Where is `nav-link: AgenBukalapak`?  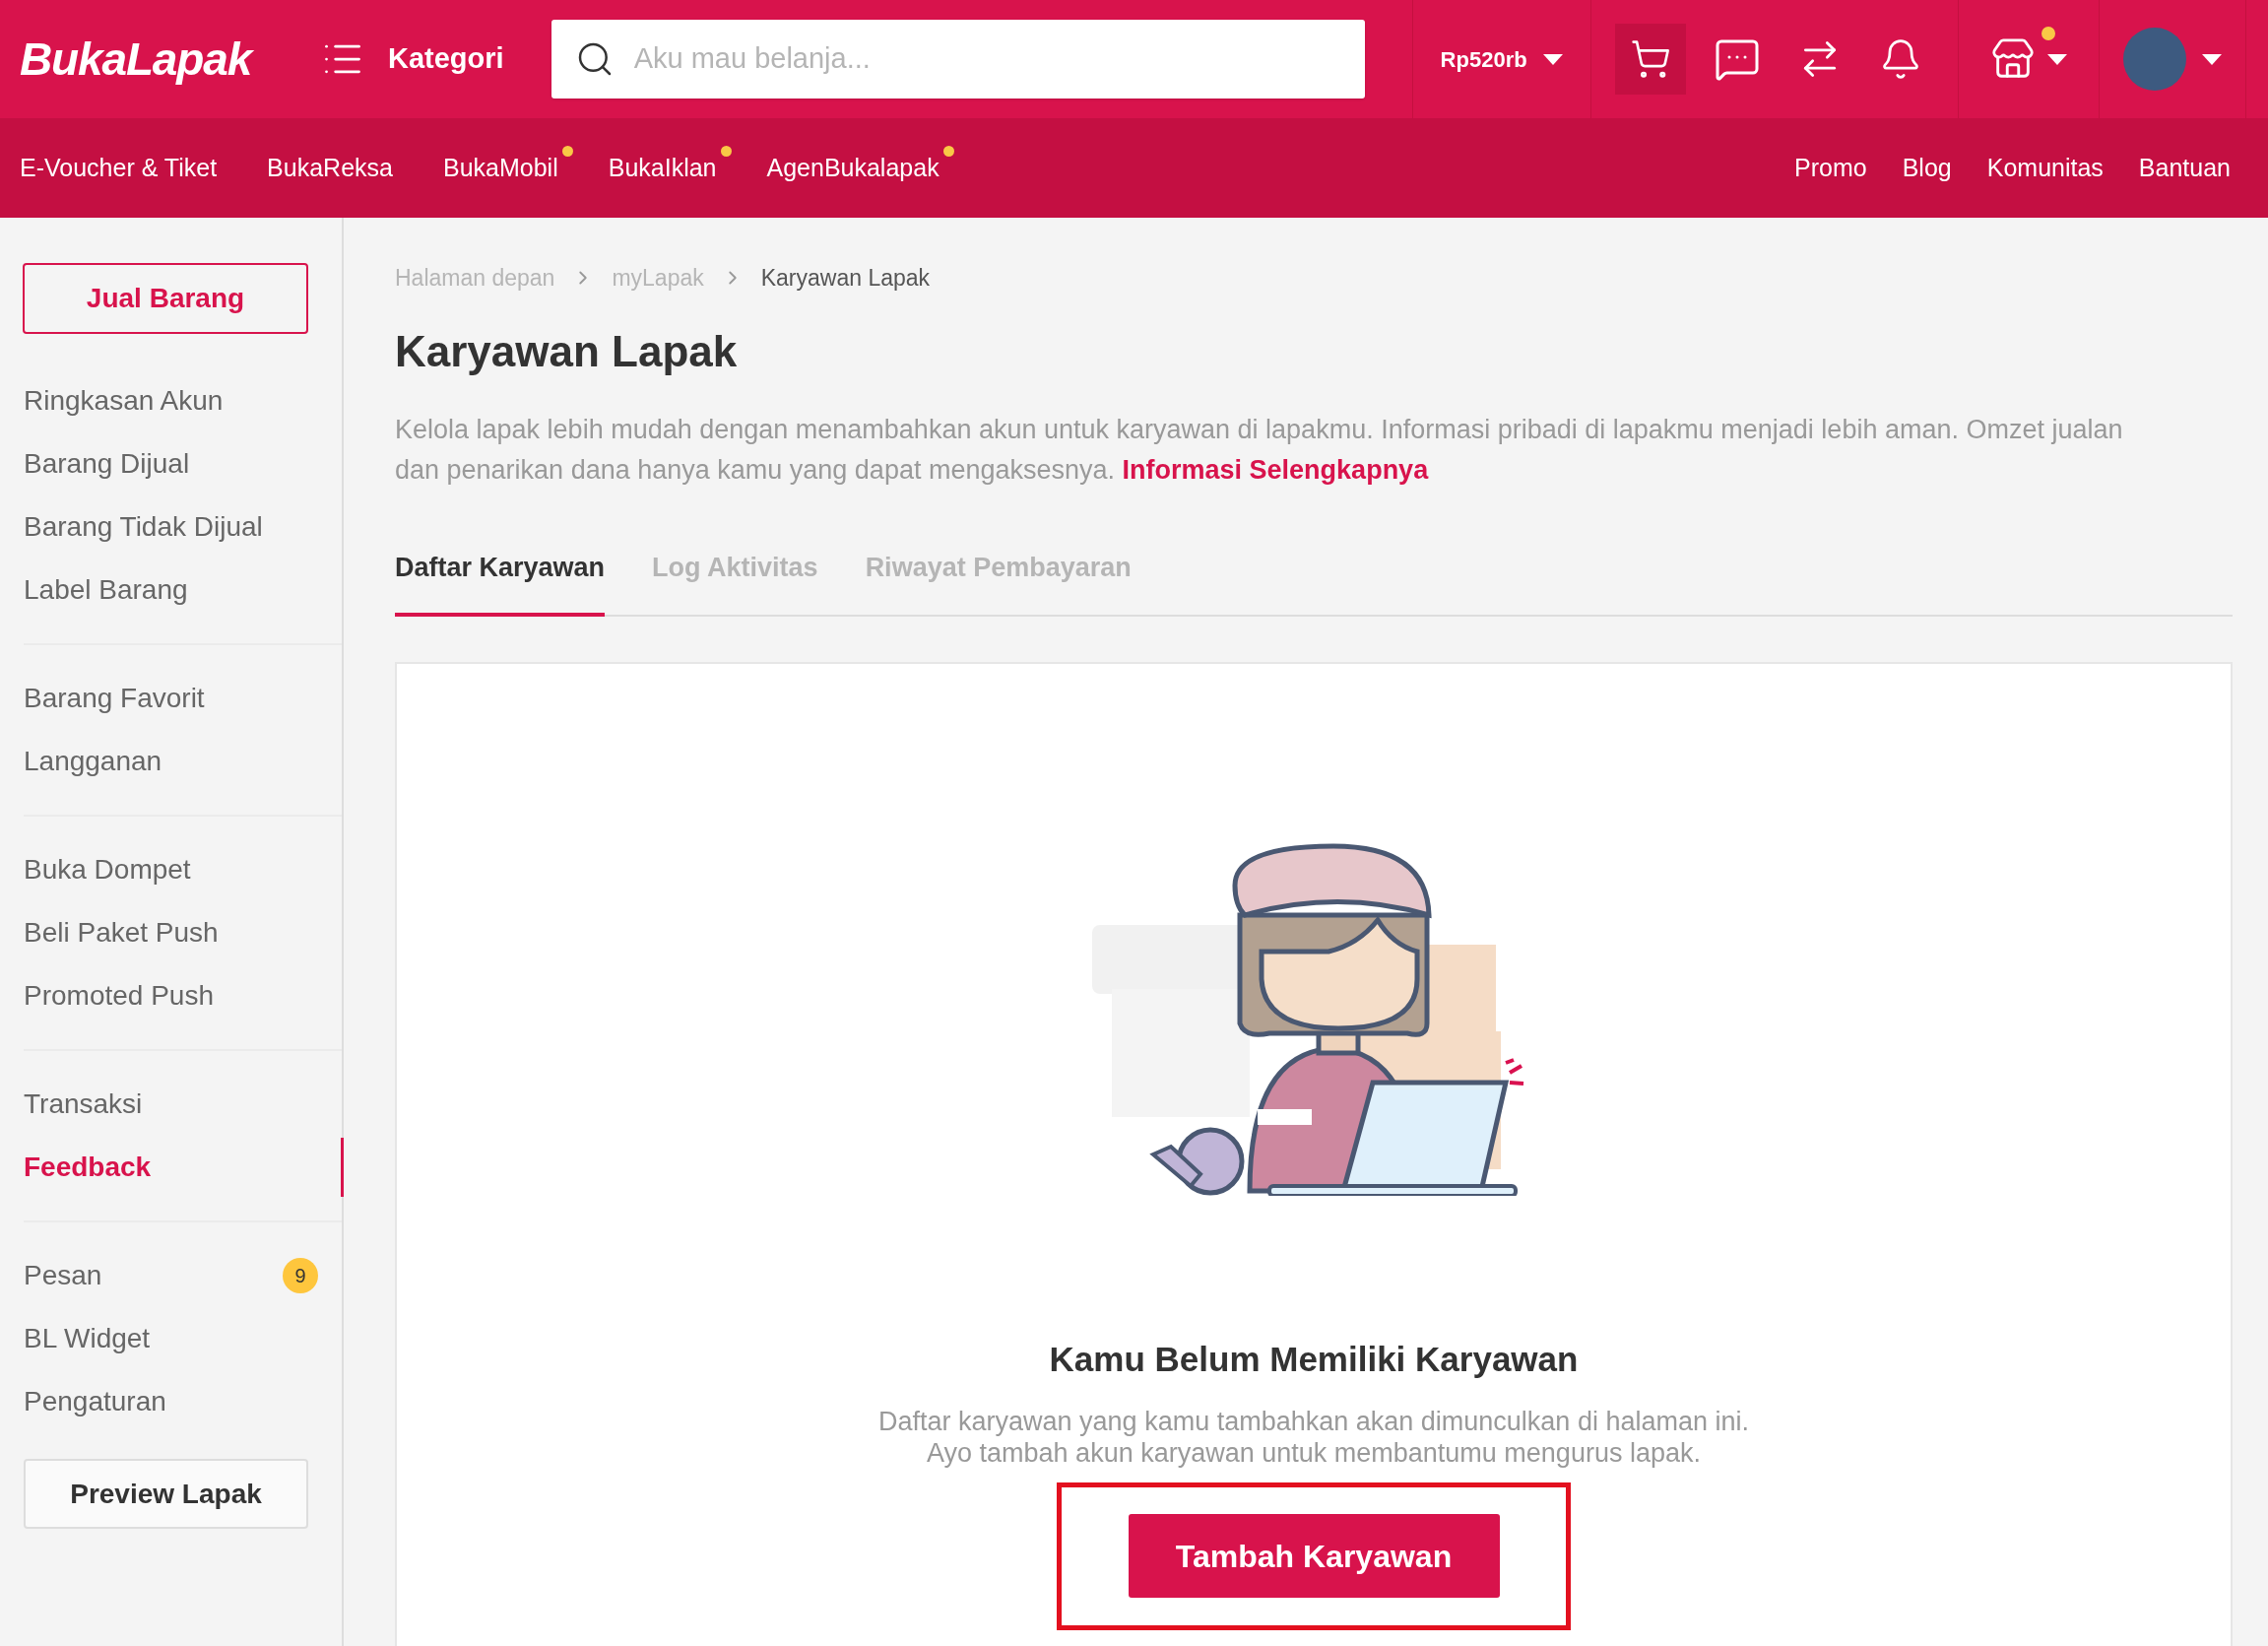 nav-link: AgenBukalapak is located at coordinates (853, 168).